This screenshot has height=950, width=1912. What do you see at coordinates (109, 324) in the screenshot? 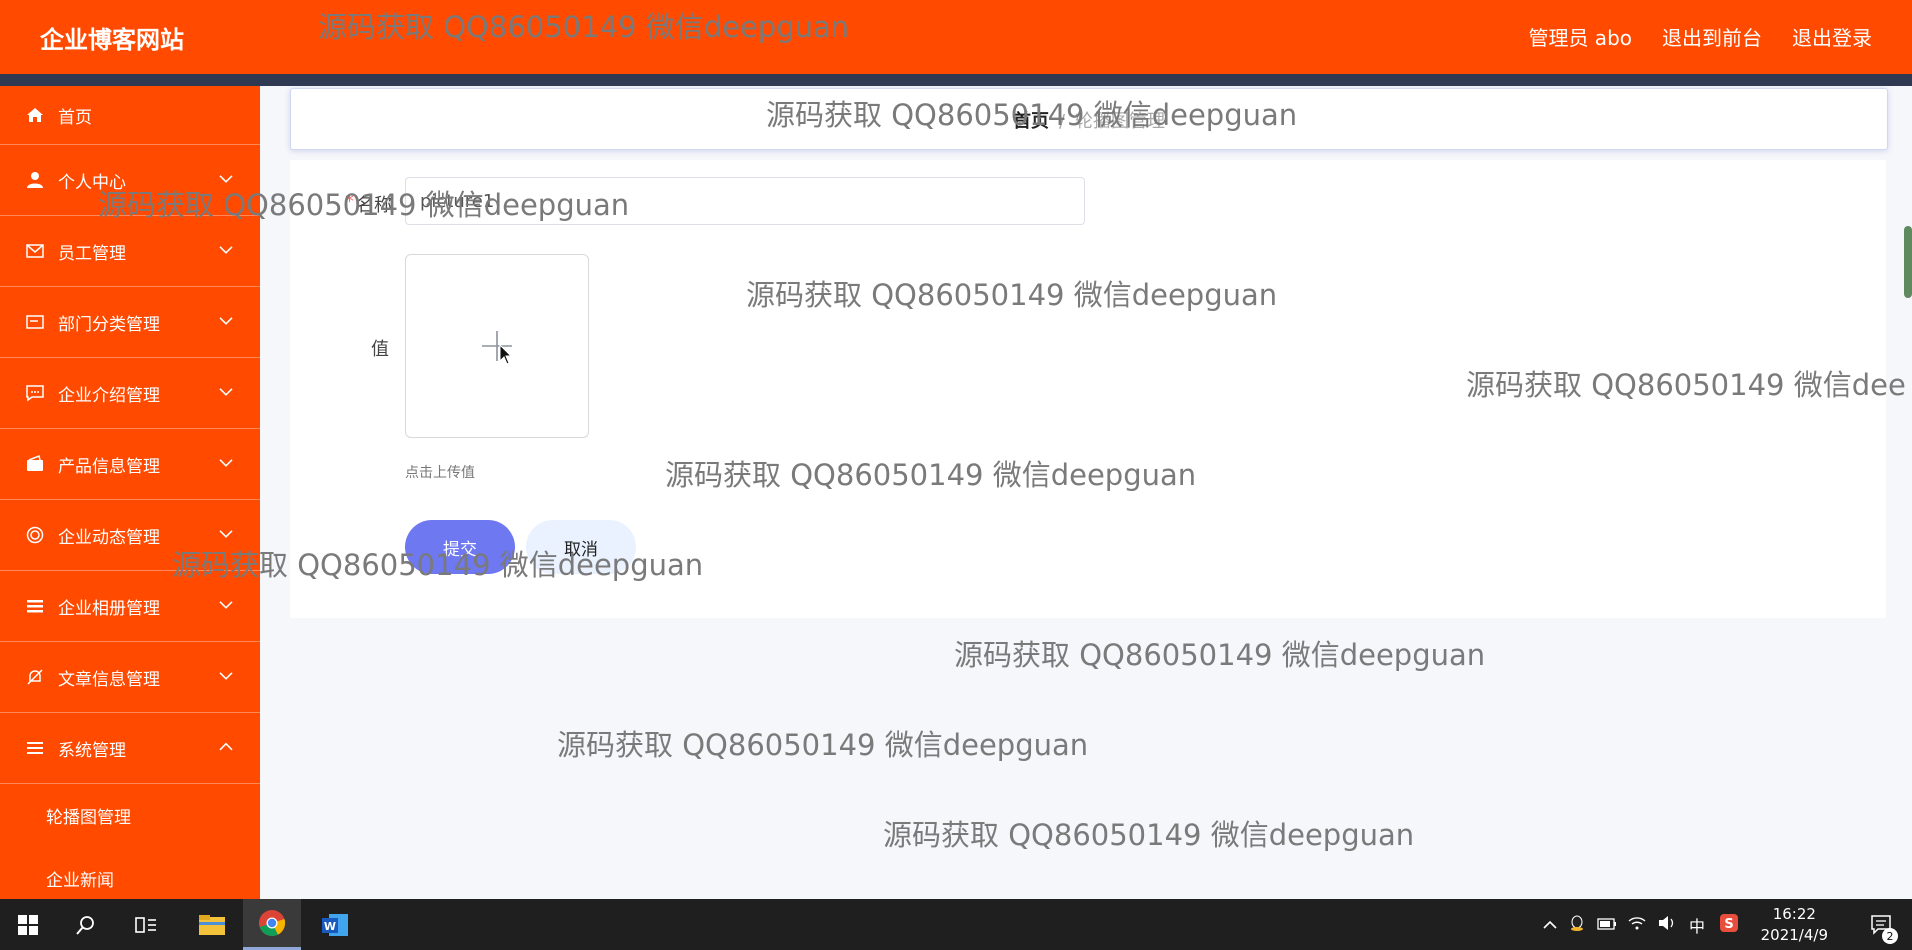
I see `sidebar-item-label: 部门分类管理` at bounding box center [109, 324].